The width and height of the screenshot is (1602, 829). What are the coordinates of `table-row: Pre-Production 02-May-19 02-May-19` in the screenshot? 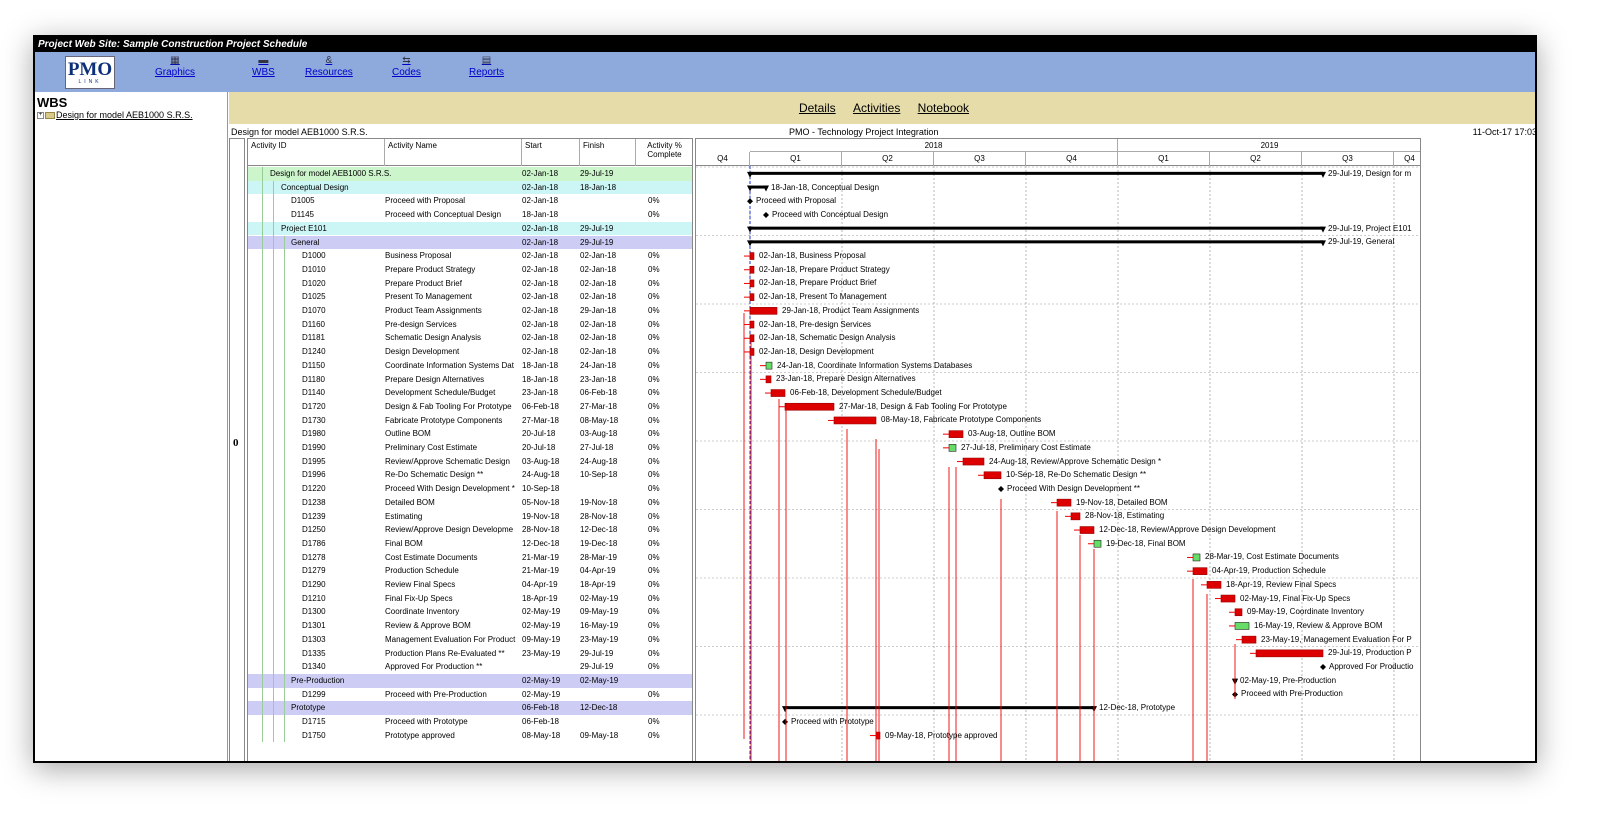 It's located at (470, 680).